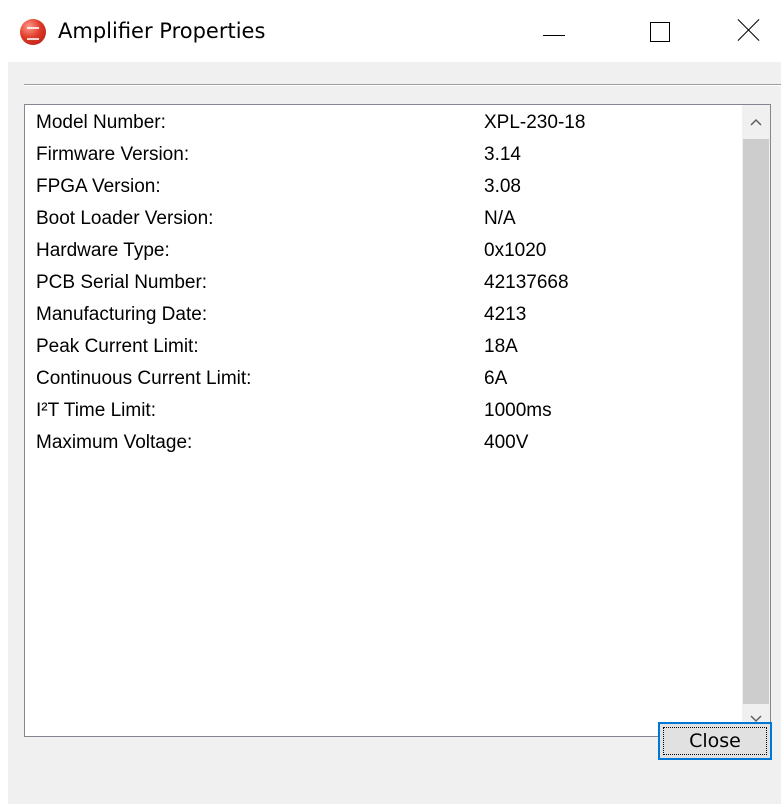 The height and width of the screenshot is (804, 781). What do you see at coordinates (554, 35) in the screenshot?
I see `minimize-icon` at bounding box center [554, 35].